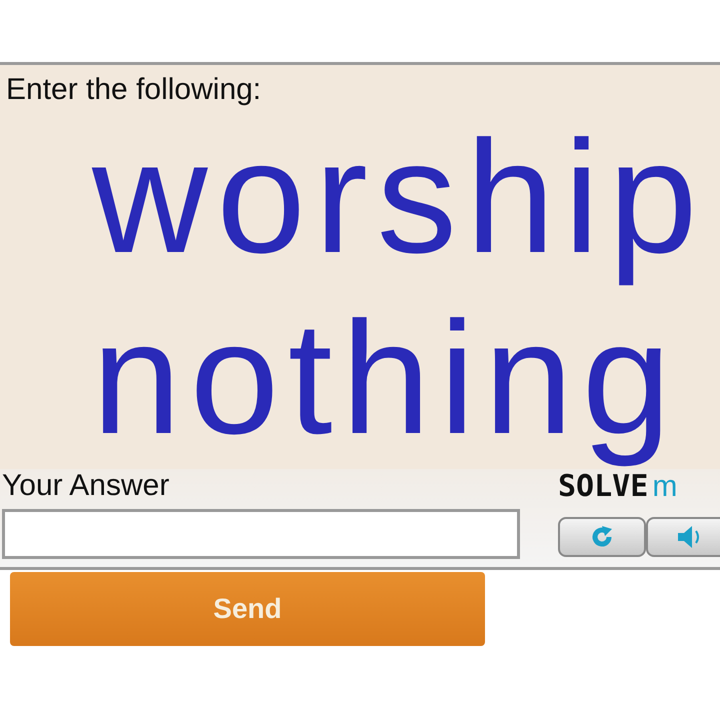  Describe the element at coordinates (683, 536) in the screenshot. I see `audio-button` at that location.